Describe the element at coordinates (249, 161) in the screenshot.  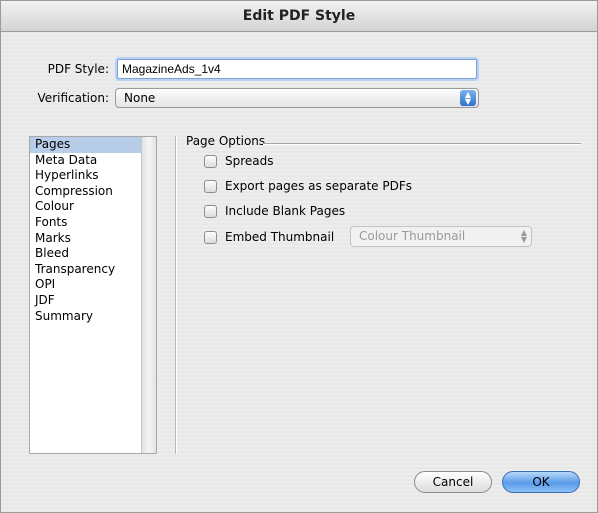
I see `spreads-label: Spreads` at that location.